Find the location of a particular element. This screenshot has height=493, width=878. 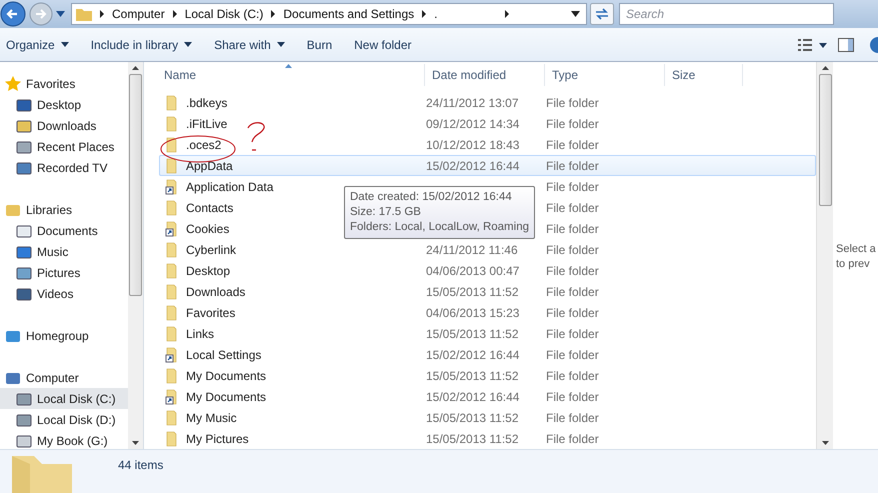

column-header: Size is located at coordinates (704, 75).